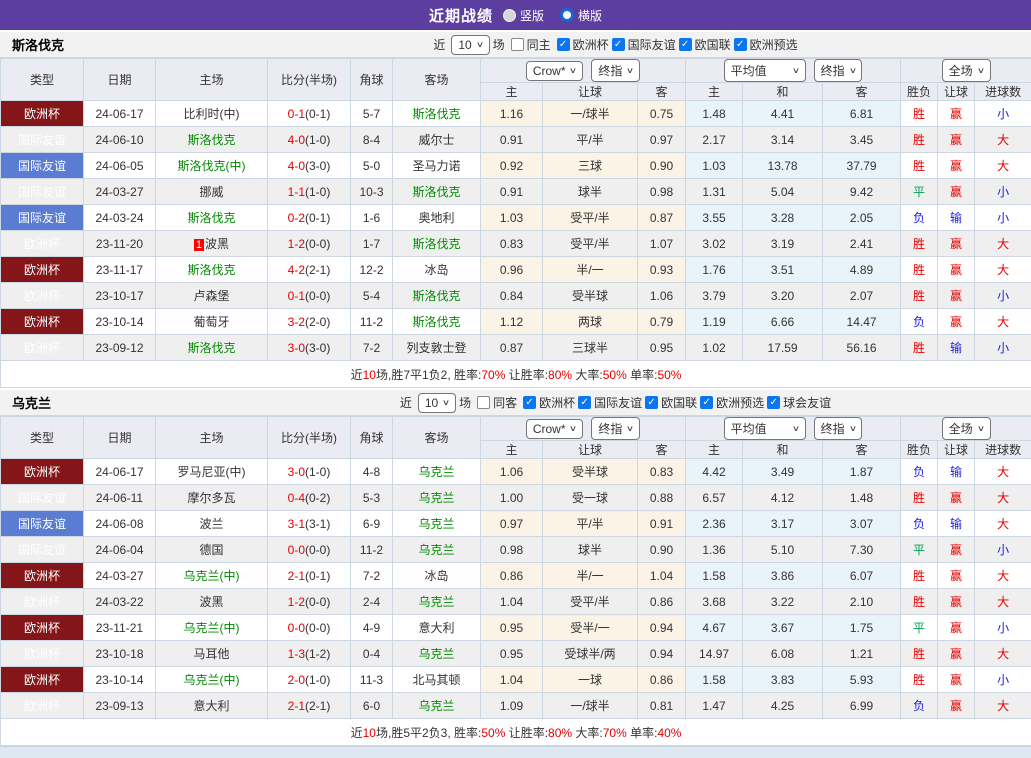  What do you see at coordinates (862, 576) in the screenshot?
I see `avg-away-odds: 6.07` at bounding box center [862, 576].